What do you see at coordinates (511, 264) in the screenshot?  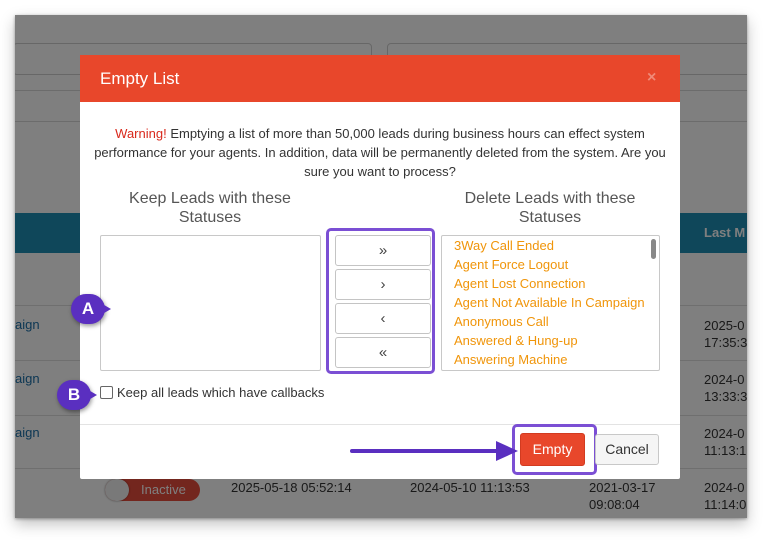 I see `list-item: Agent Force Logout` at bounding box center [511, 264].